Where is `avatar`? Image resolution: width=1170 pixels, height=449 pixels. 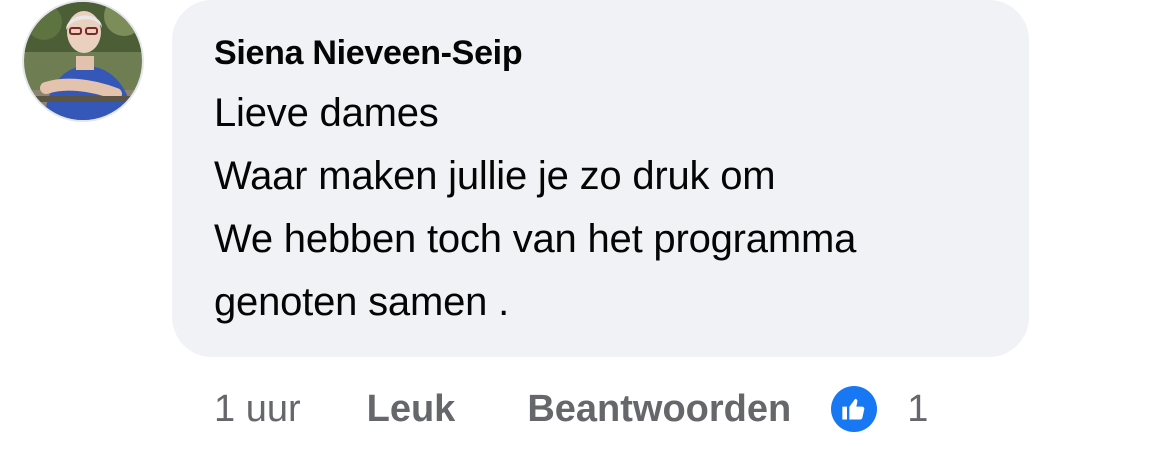
avatar is located at coordinates (83, 61).